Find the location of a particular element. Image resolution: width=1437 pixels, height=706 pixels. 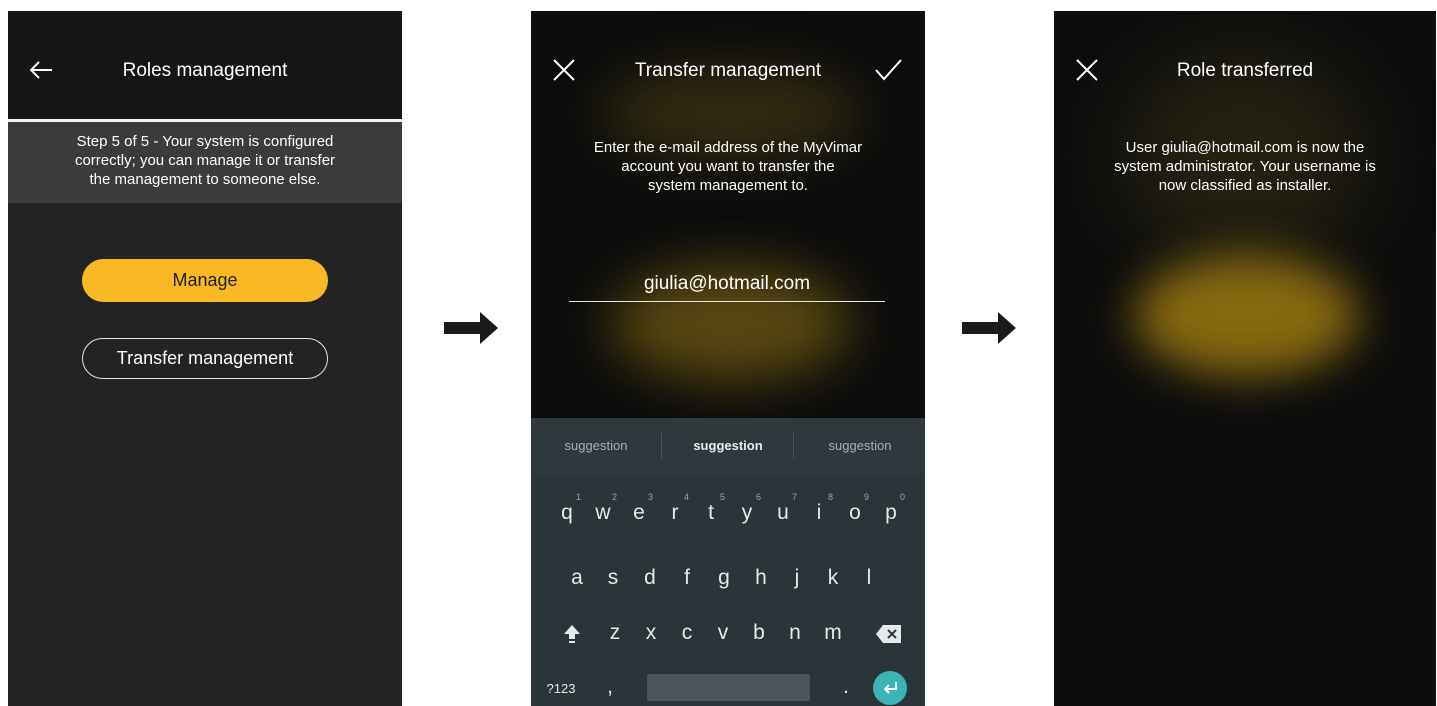

period-key: . is located at coordinates (846, 687).